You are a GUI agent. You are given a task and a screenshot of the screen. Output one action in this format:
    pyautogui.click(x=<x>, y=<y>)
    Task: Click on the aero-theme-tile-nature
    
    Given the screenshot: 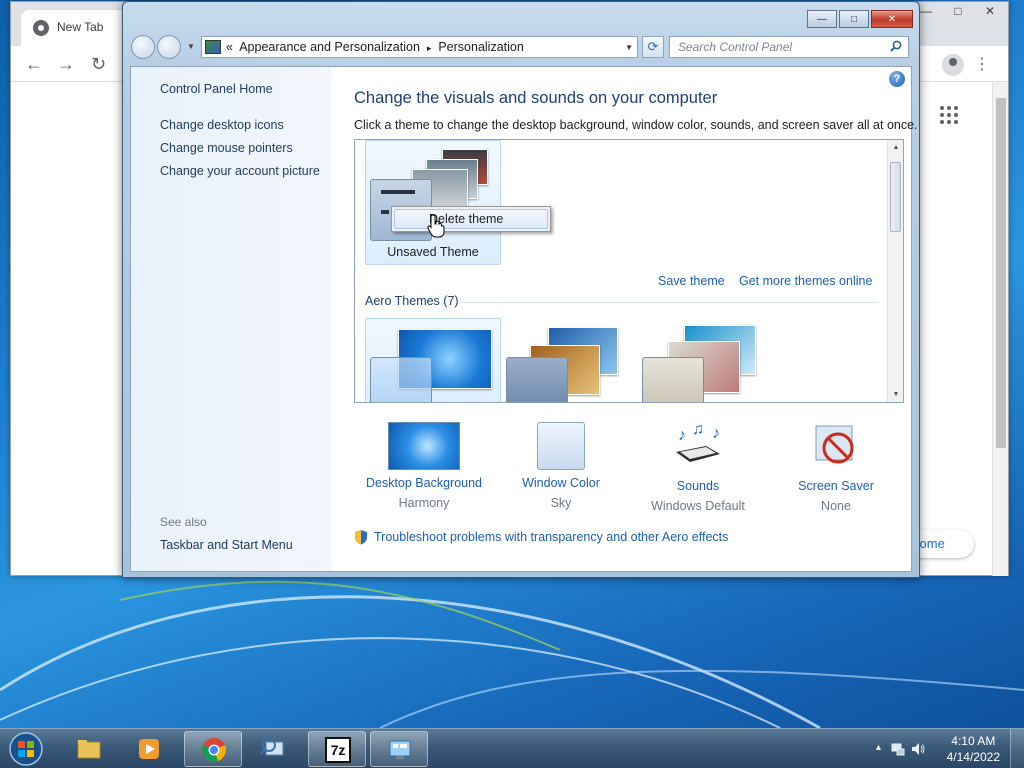 What is the action you would take?
    pyautogui.click(x=705, y=360)
    